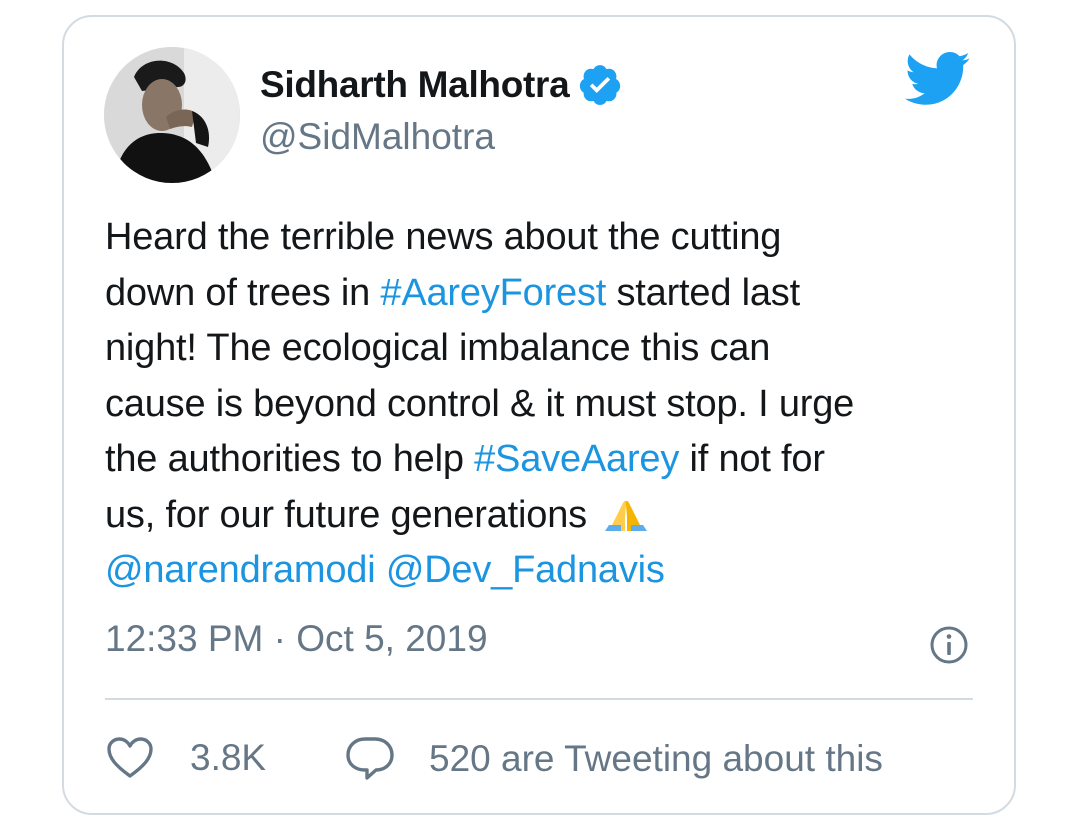  What do you see at coordinates (370, 759) in the screenshot?
I see `speech-bubble-icon` at bounding box center [370, 759].